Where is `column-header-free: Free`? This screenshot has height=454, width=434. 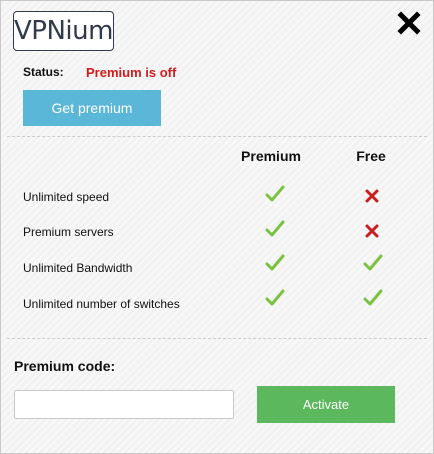
column-header-free: Free is located at coordinates (371, 156).